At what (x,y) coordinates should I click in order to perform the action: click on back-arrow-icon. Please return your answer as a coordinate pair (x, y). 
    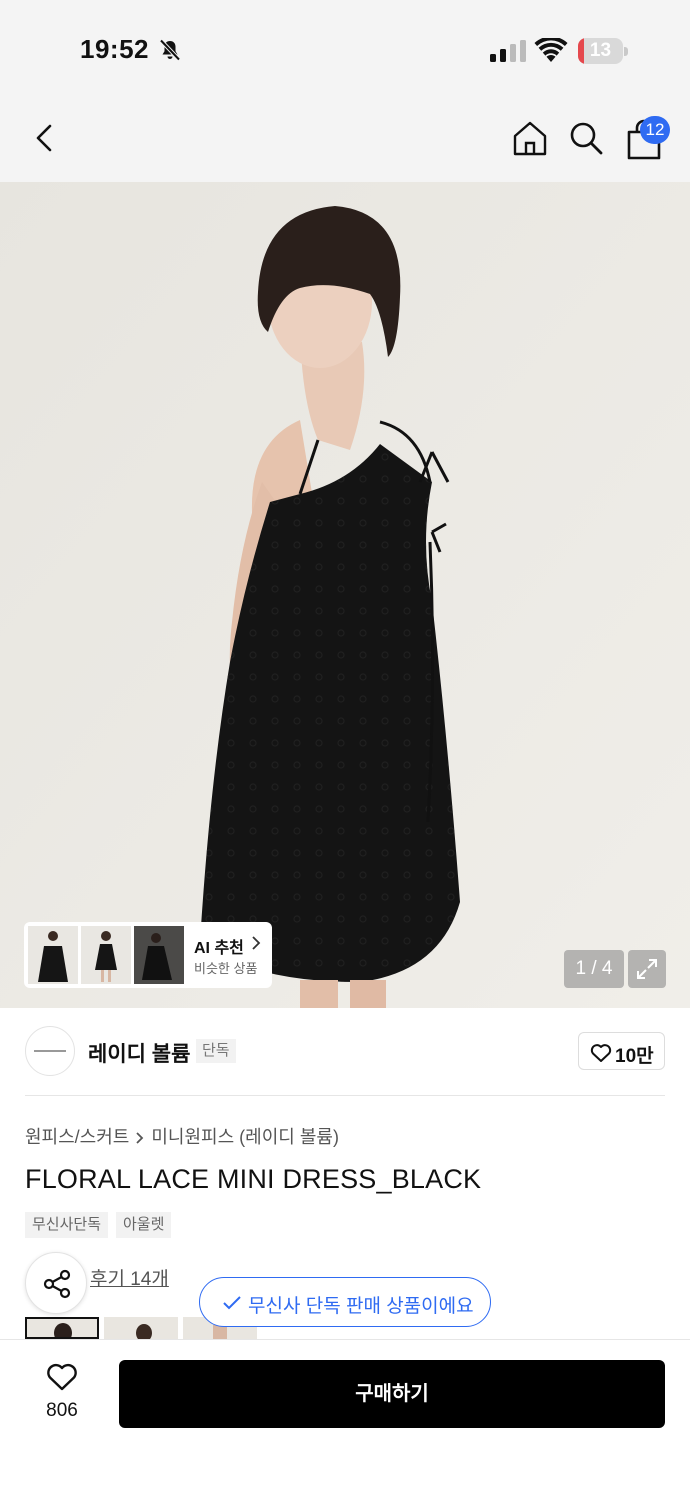
    Looking at the image, I should click on (45, 138).